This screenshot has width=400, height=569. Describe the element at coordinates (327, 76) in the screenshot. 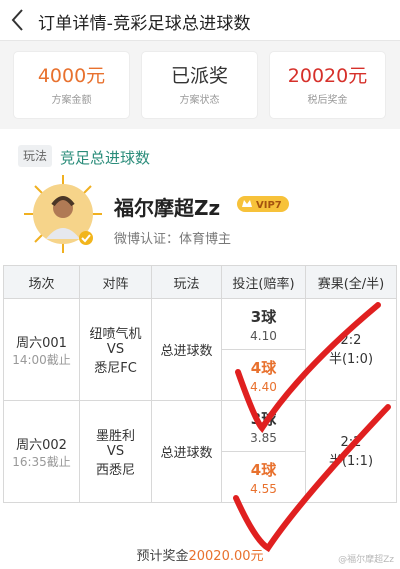

I see `after-tax-prize: 20020元` at that location.